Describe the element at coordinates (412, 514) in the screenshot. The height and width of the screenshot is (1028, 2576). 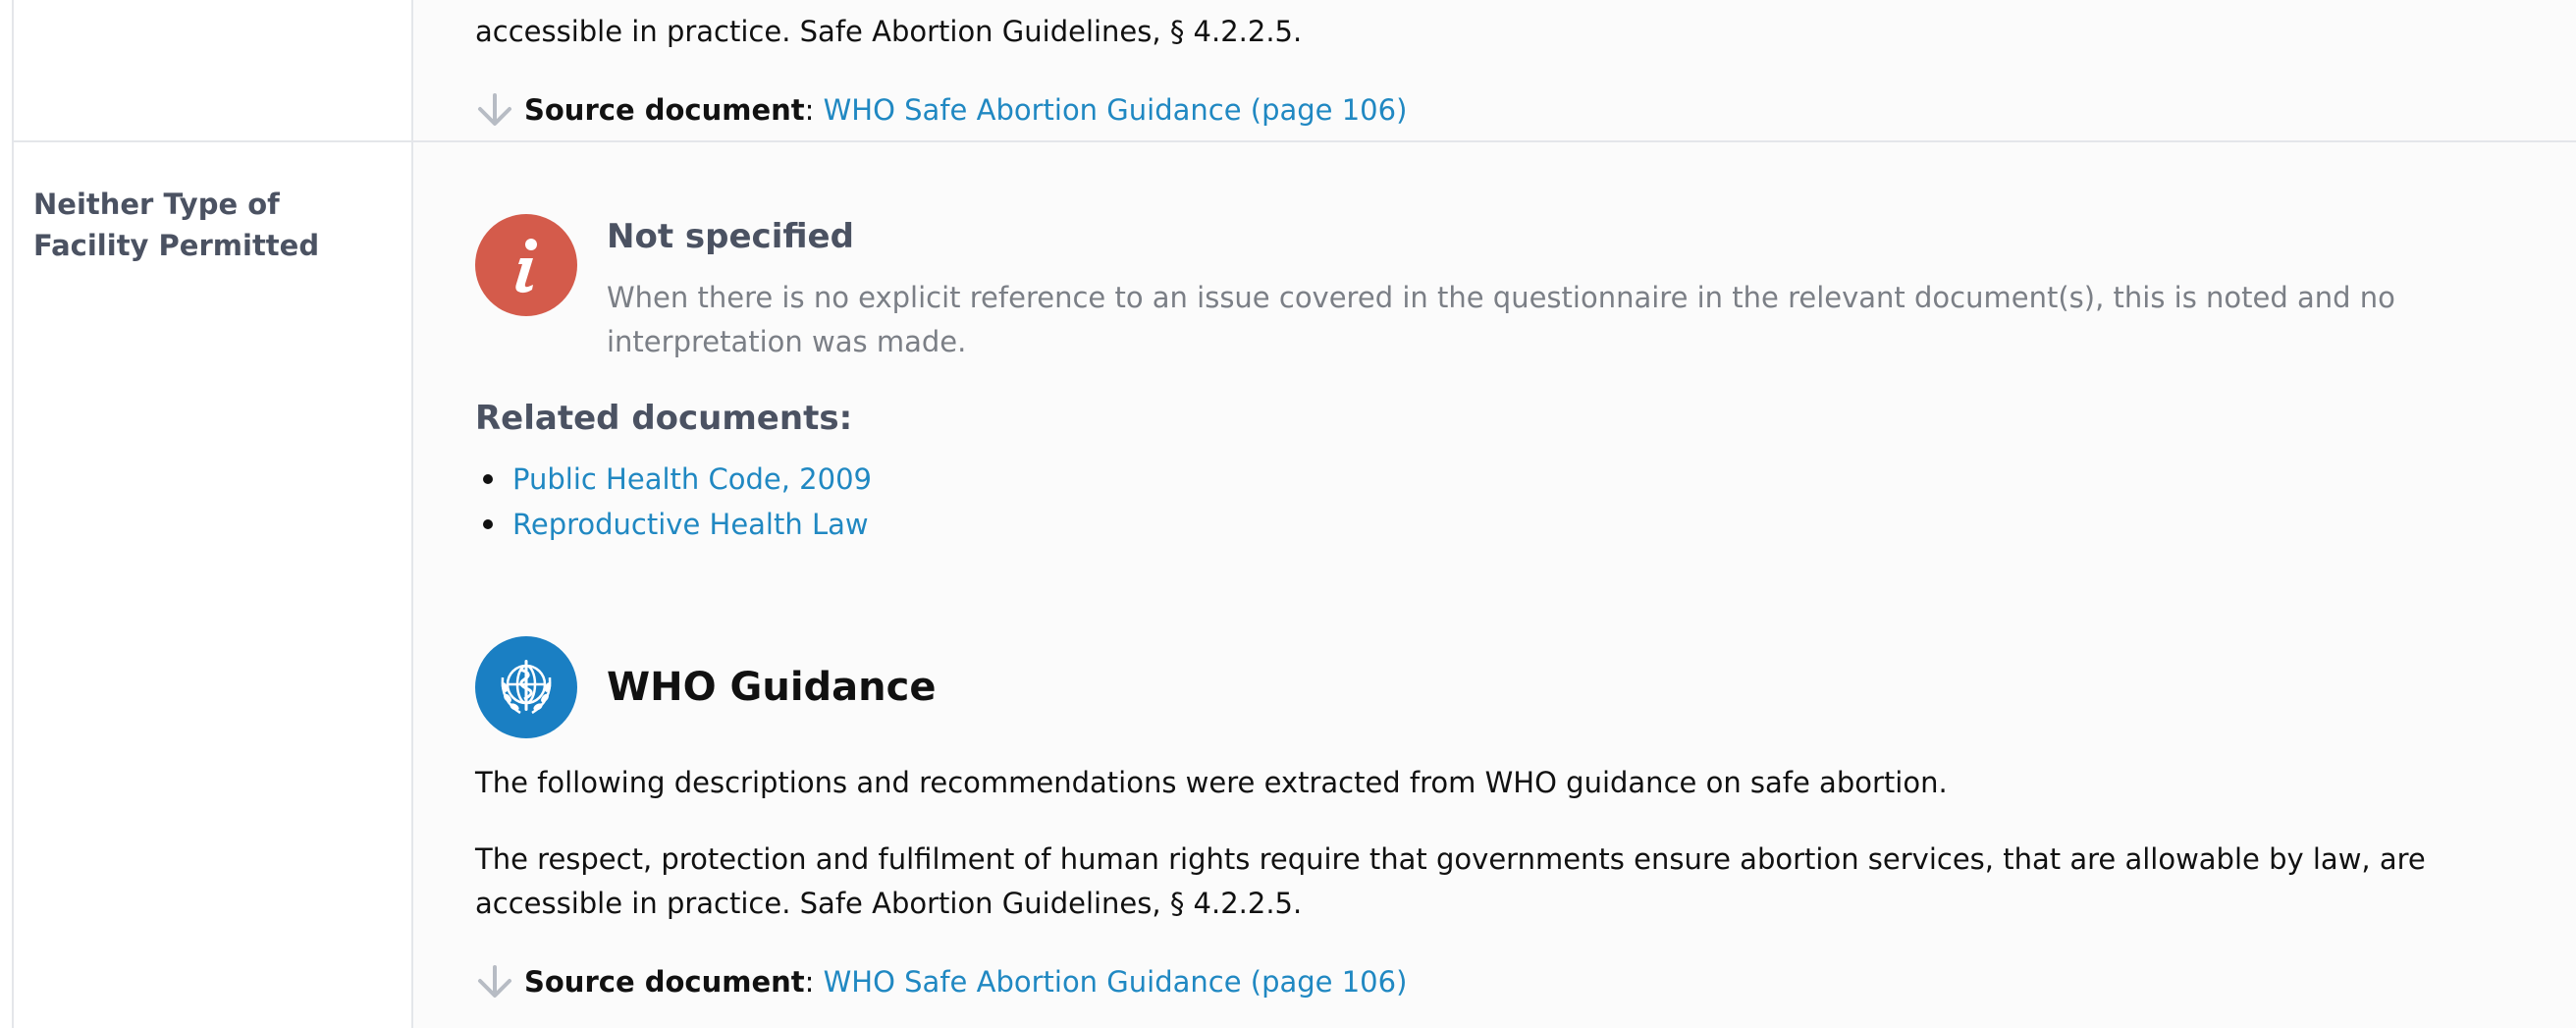
I see `table-column-divider` at that location.